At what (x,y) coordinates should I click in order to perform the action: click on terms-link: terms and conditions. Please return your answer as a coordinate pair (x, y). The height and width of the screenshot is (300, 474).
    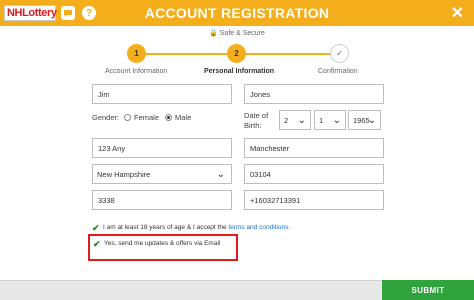
    Looking at the image, I should click on (258, 227).